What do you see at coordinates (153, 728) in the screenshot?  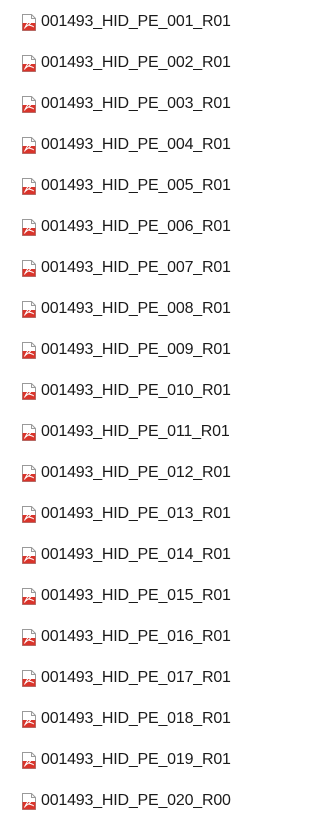 I see `file-row: 001493_HID_PE_018_R01` at bounding box center [153, 728].